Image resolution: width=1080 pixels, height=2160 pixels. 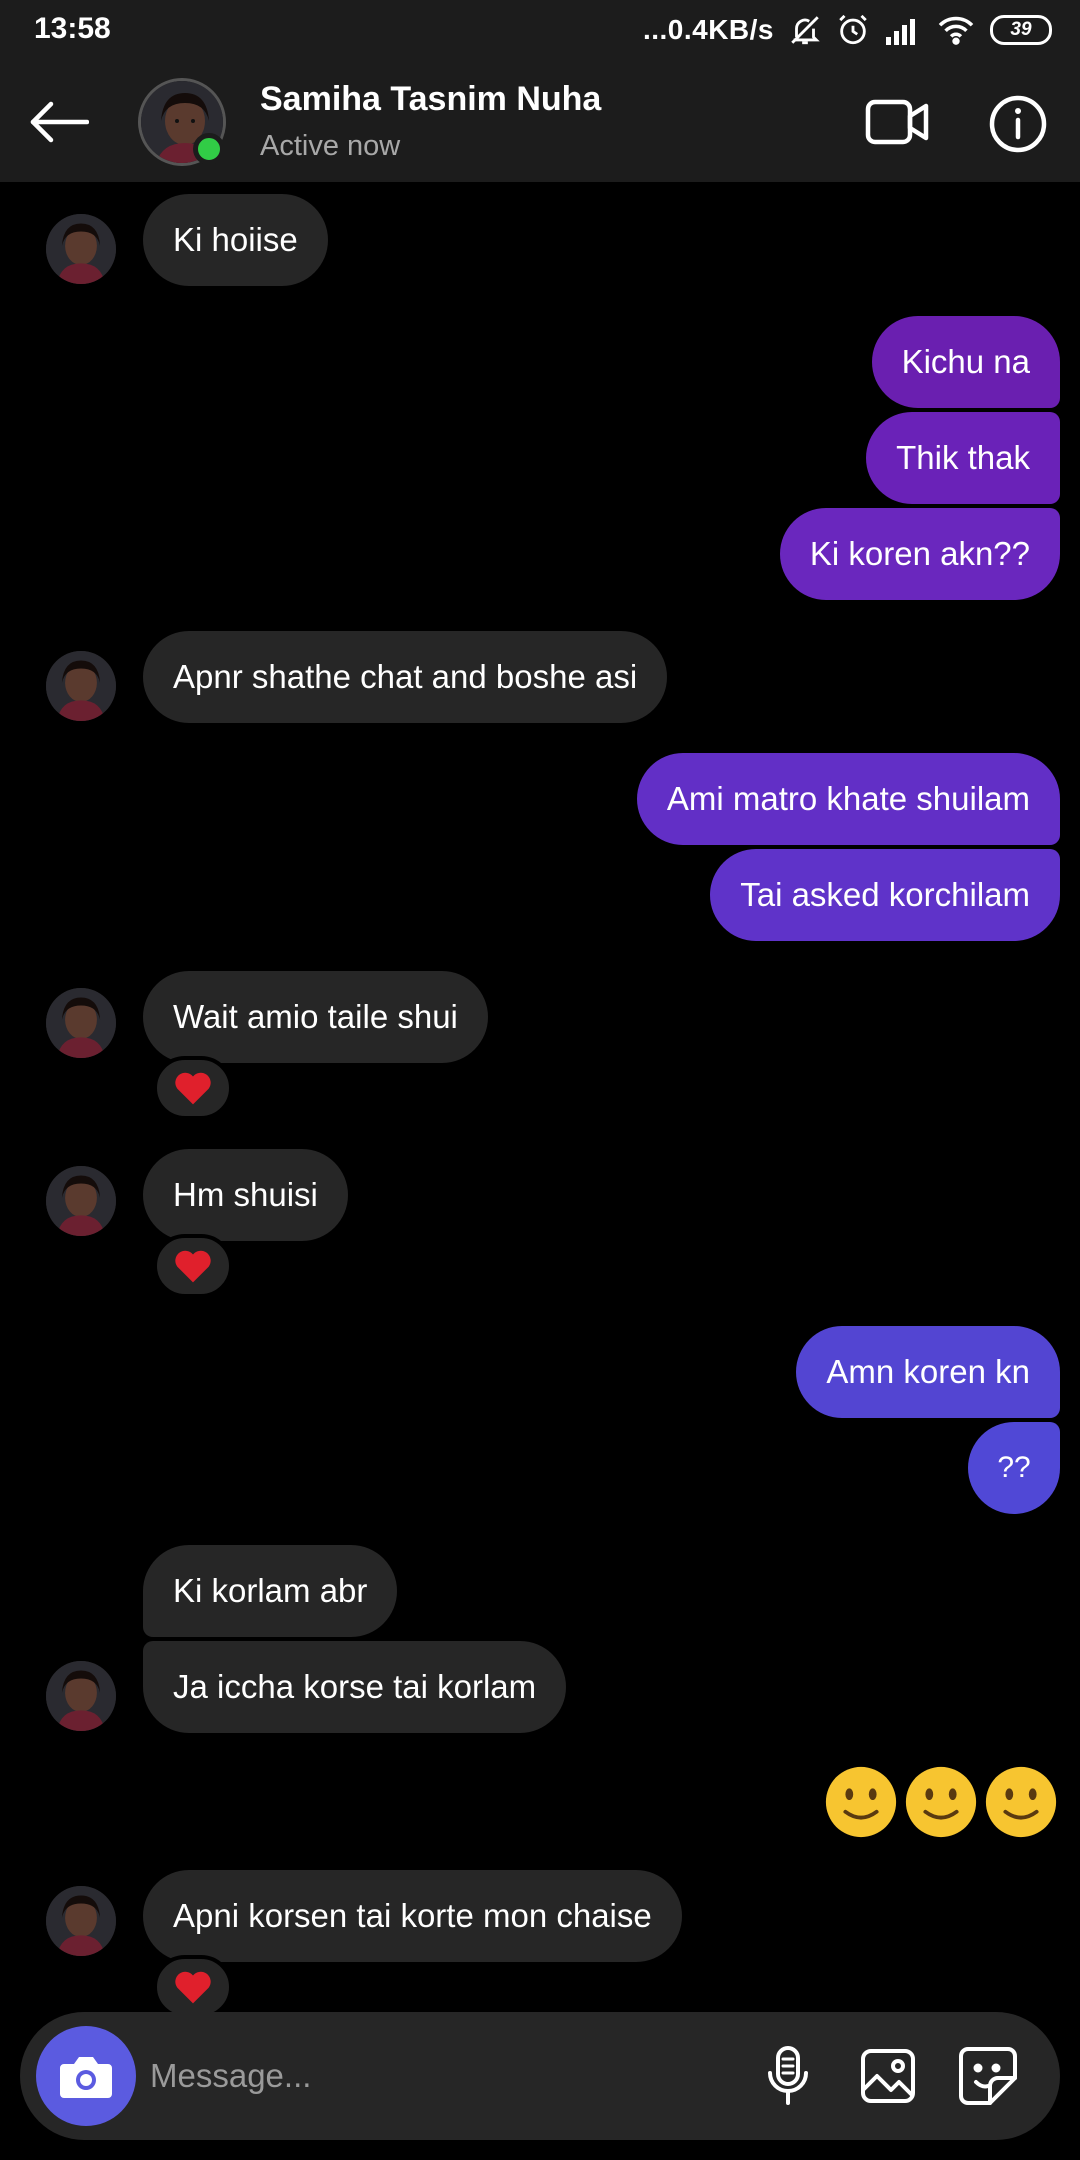 I want to click on online-dot, so click(x=209, y=149).